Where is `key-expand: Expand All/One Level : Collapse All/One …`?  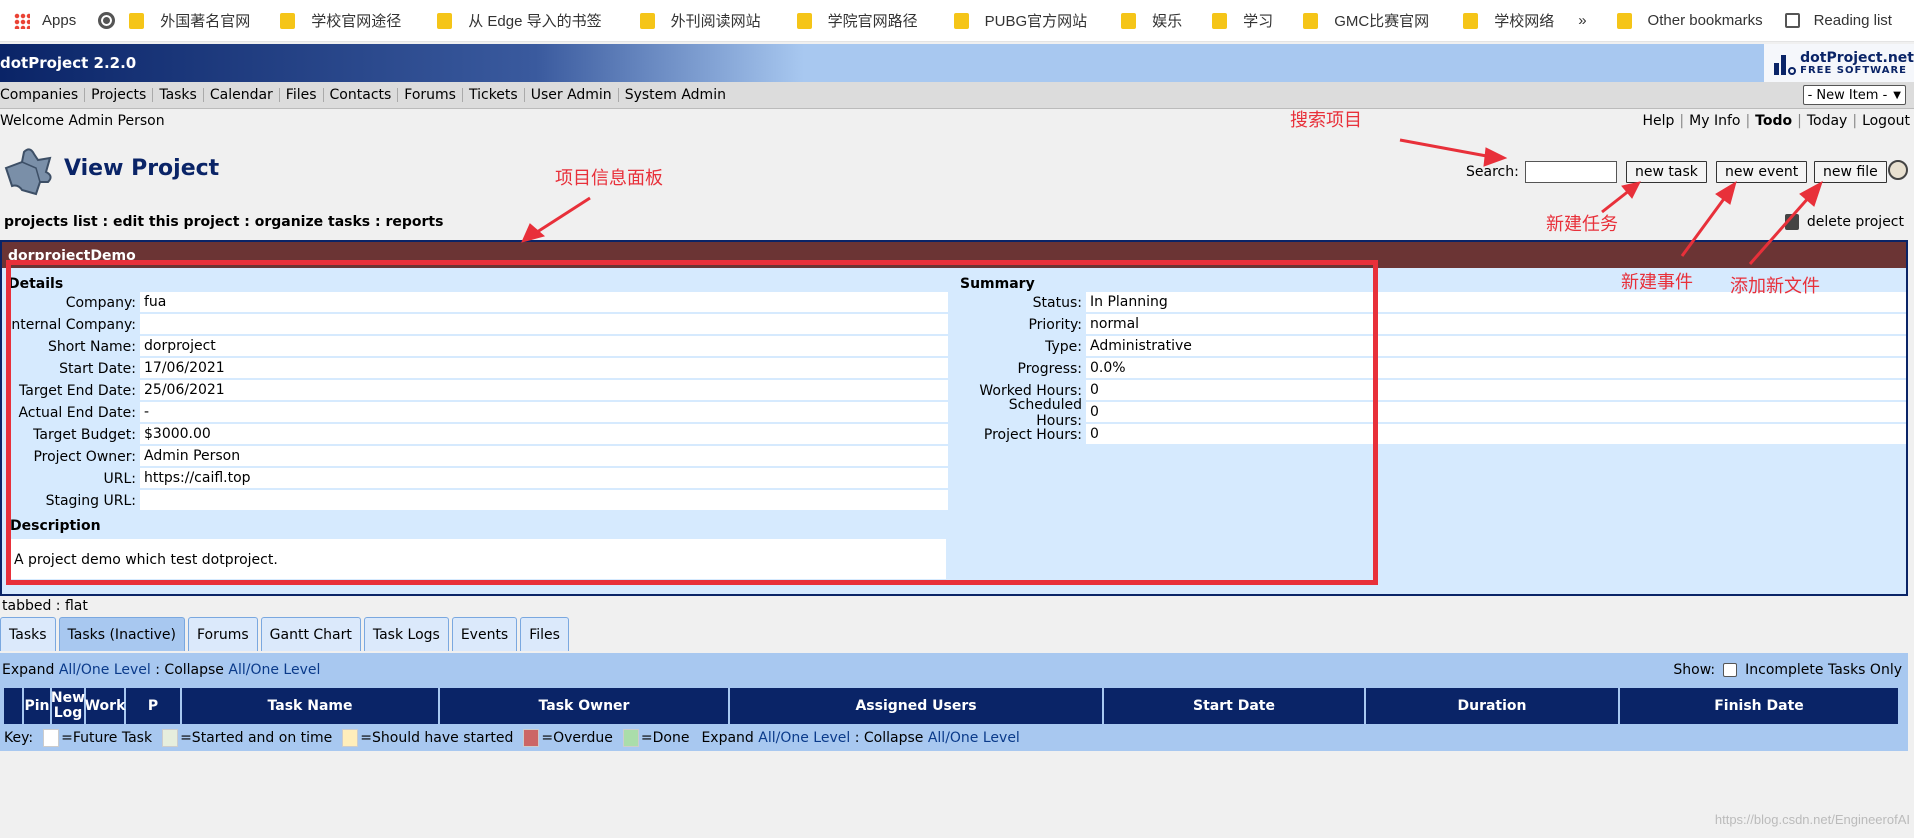 key-expand: Expand All/One Level : Collapse All/One … is located at coordinates (860, 738).